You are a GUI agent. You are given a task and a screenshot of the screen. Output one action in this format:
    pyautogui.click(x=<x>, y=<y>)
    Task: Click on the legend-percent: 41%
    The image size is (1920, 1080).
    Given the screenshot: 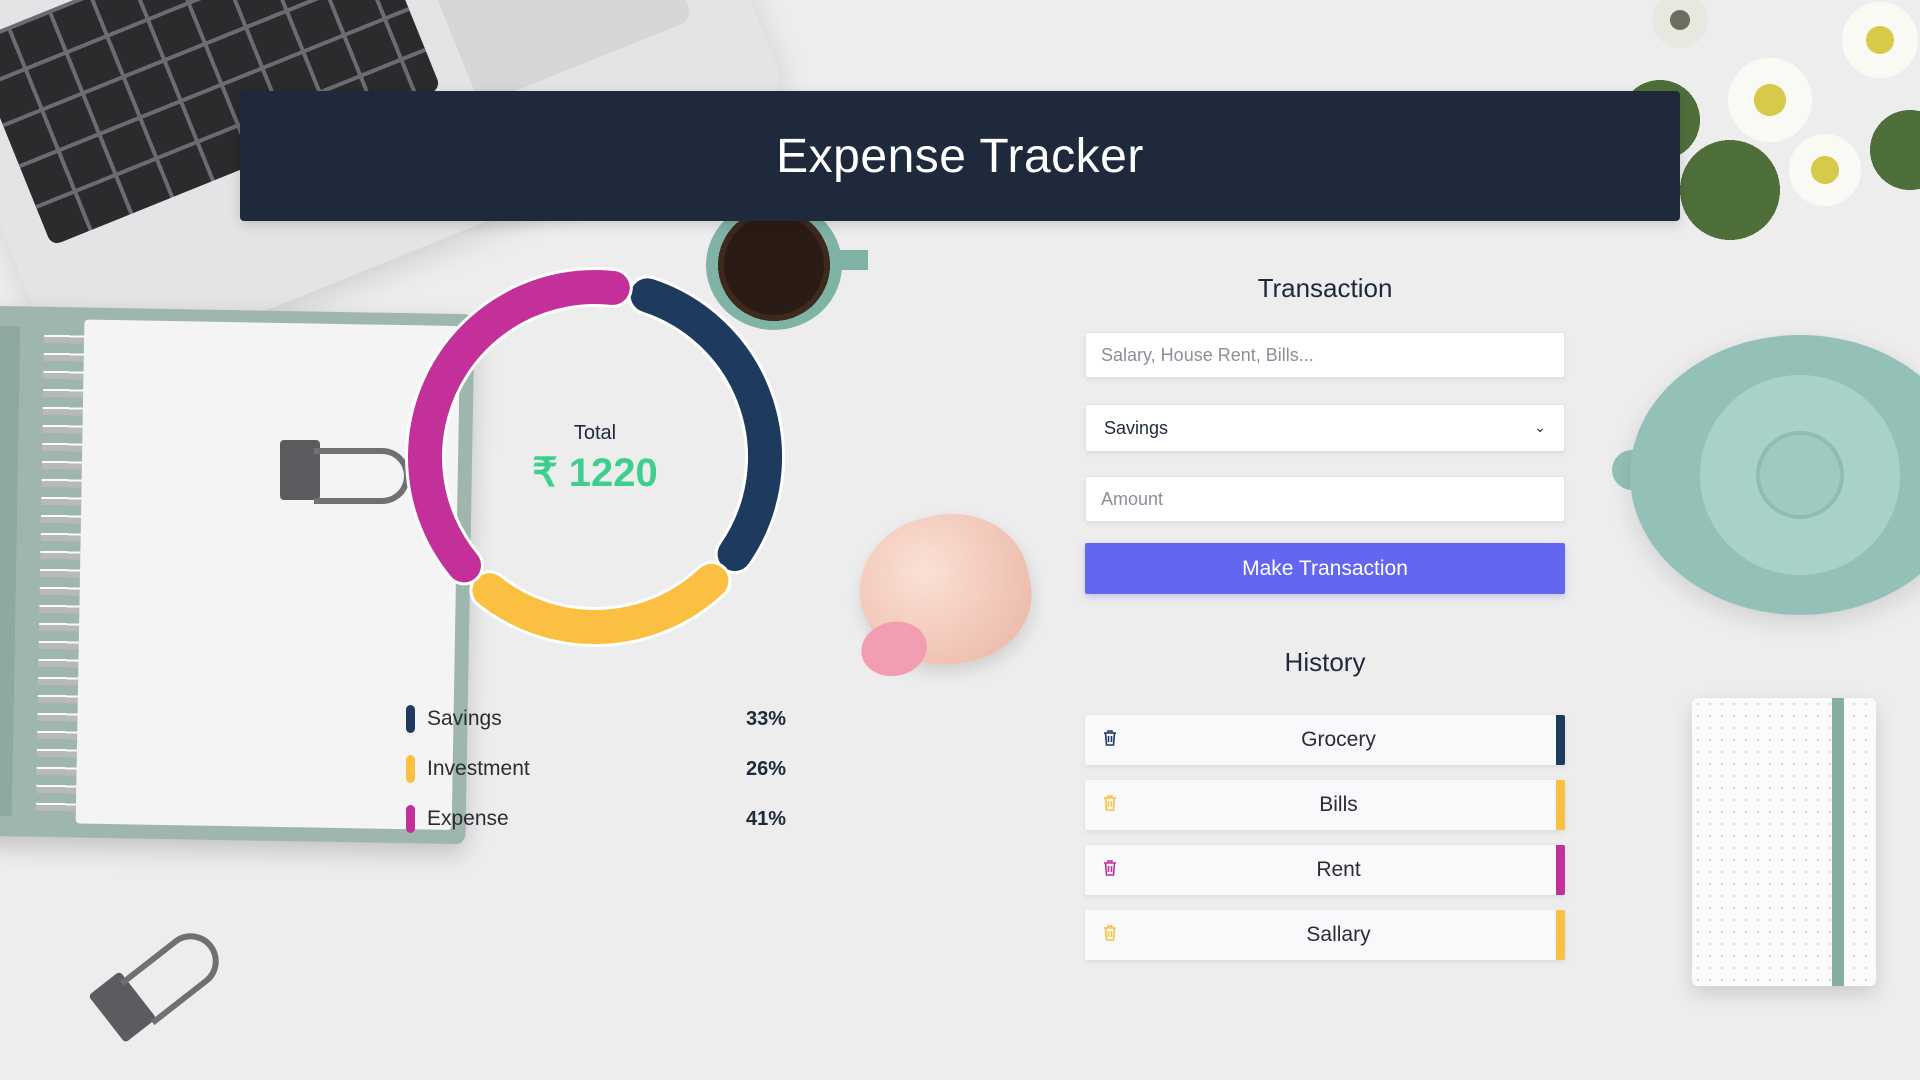 What is the action you would take?
    pyautogui.click(x=765, y=818)
    